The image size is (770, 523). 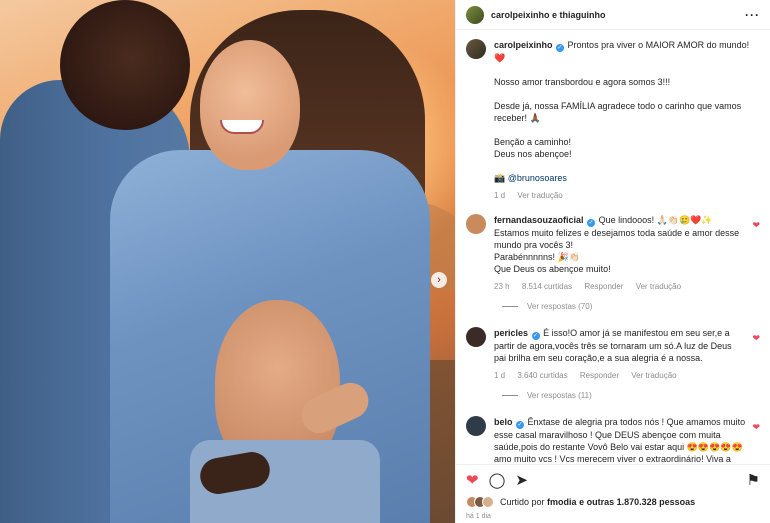 What do you see at coordinates (502, 286) in the screenshot?
I see `comment-time: 23 h` at bounding box center [502, 286].